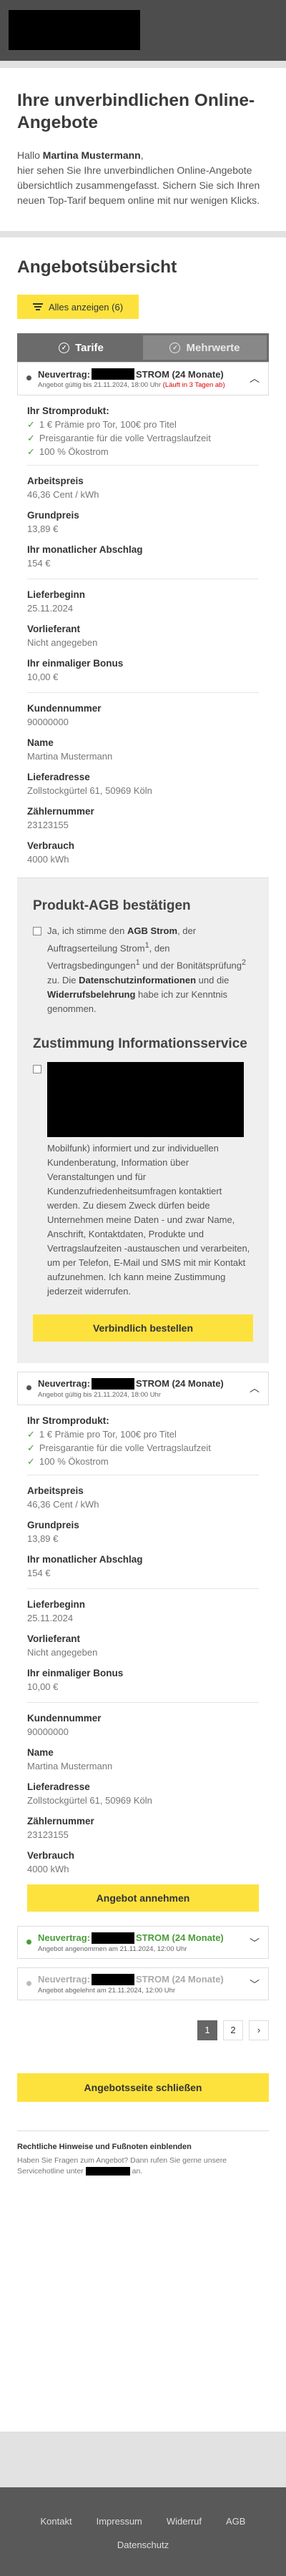  Describe the element at coordinates (86, 307) in the screenshot. I see `show-all-label: Alles anzeigen (6)` at that location.